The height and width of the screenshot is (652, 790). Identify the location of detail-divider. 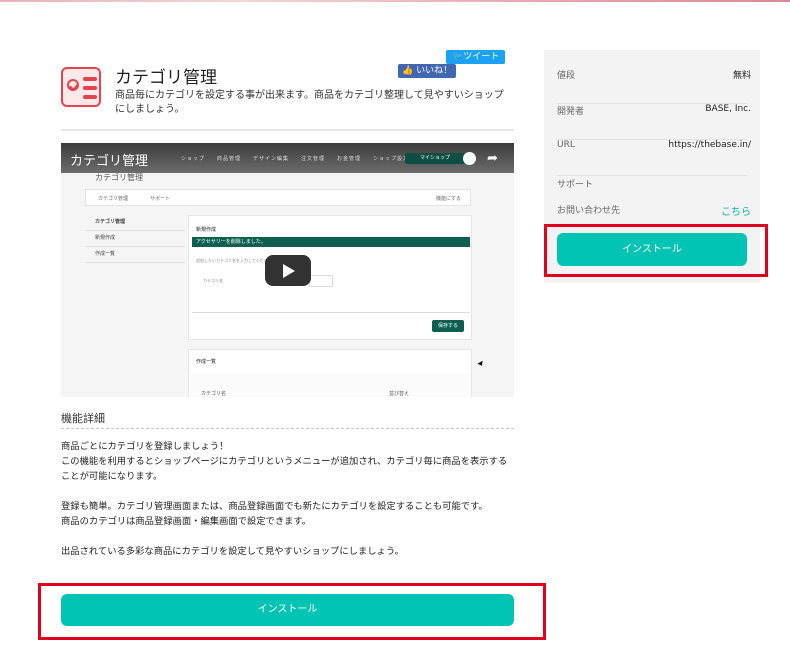
(287, 428).